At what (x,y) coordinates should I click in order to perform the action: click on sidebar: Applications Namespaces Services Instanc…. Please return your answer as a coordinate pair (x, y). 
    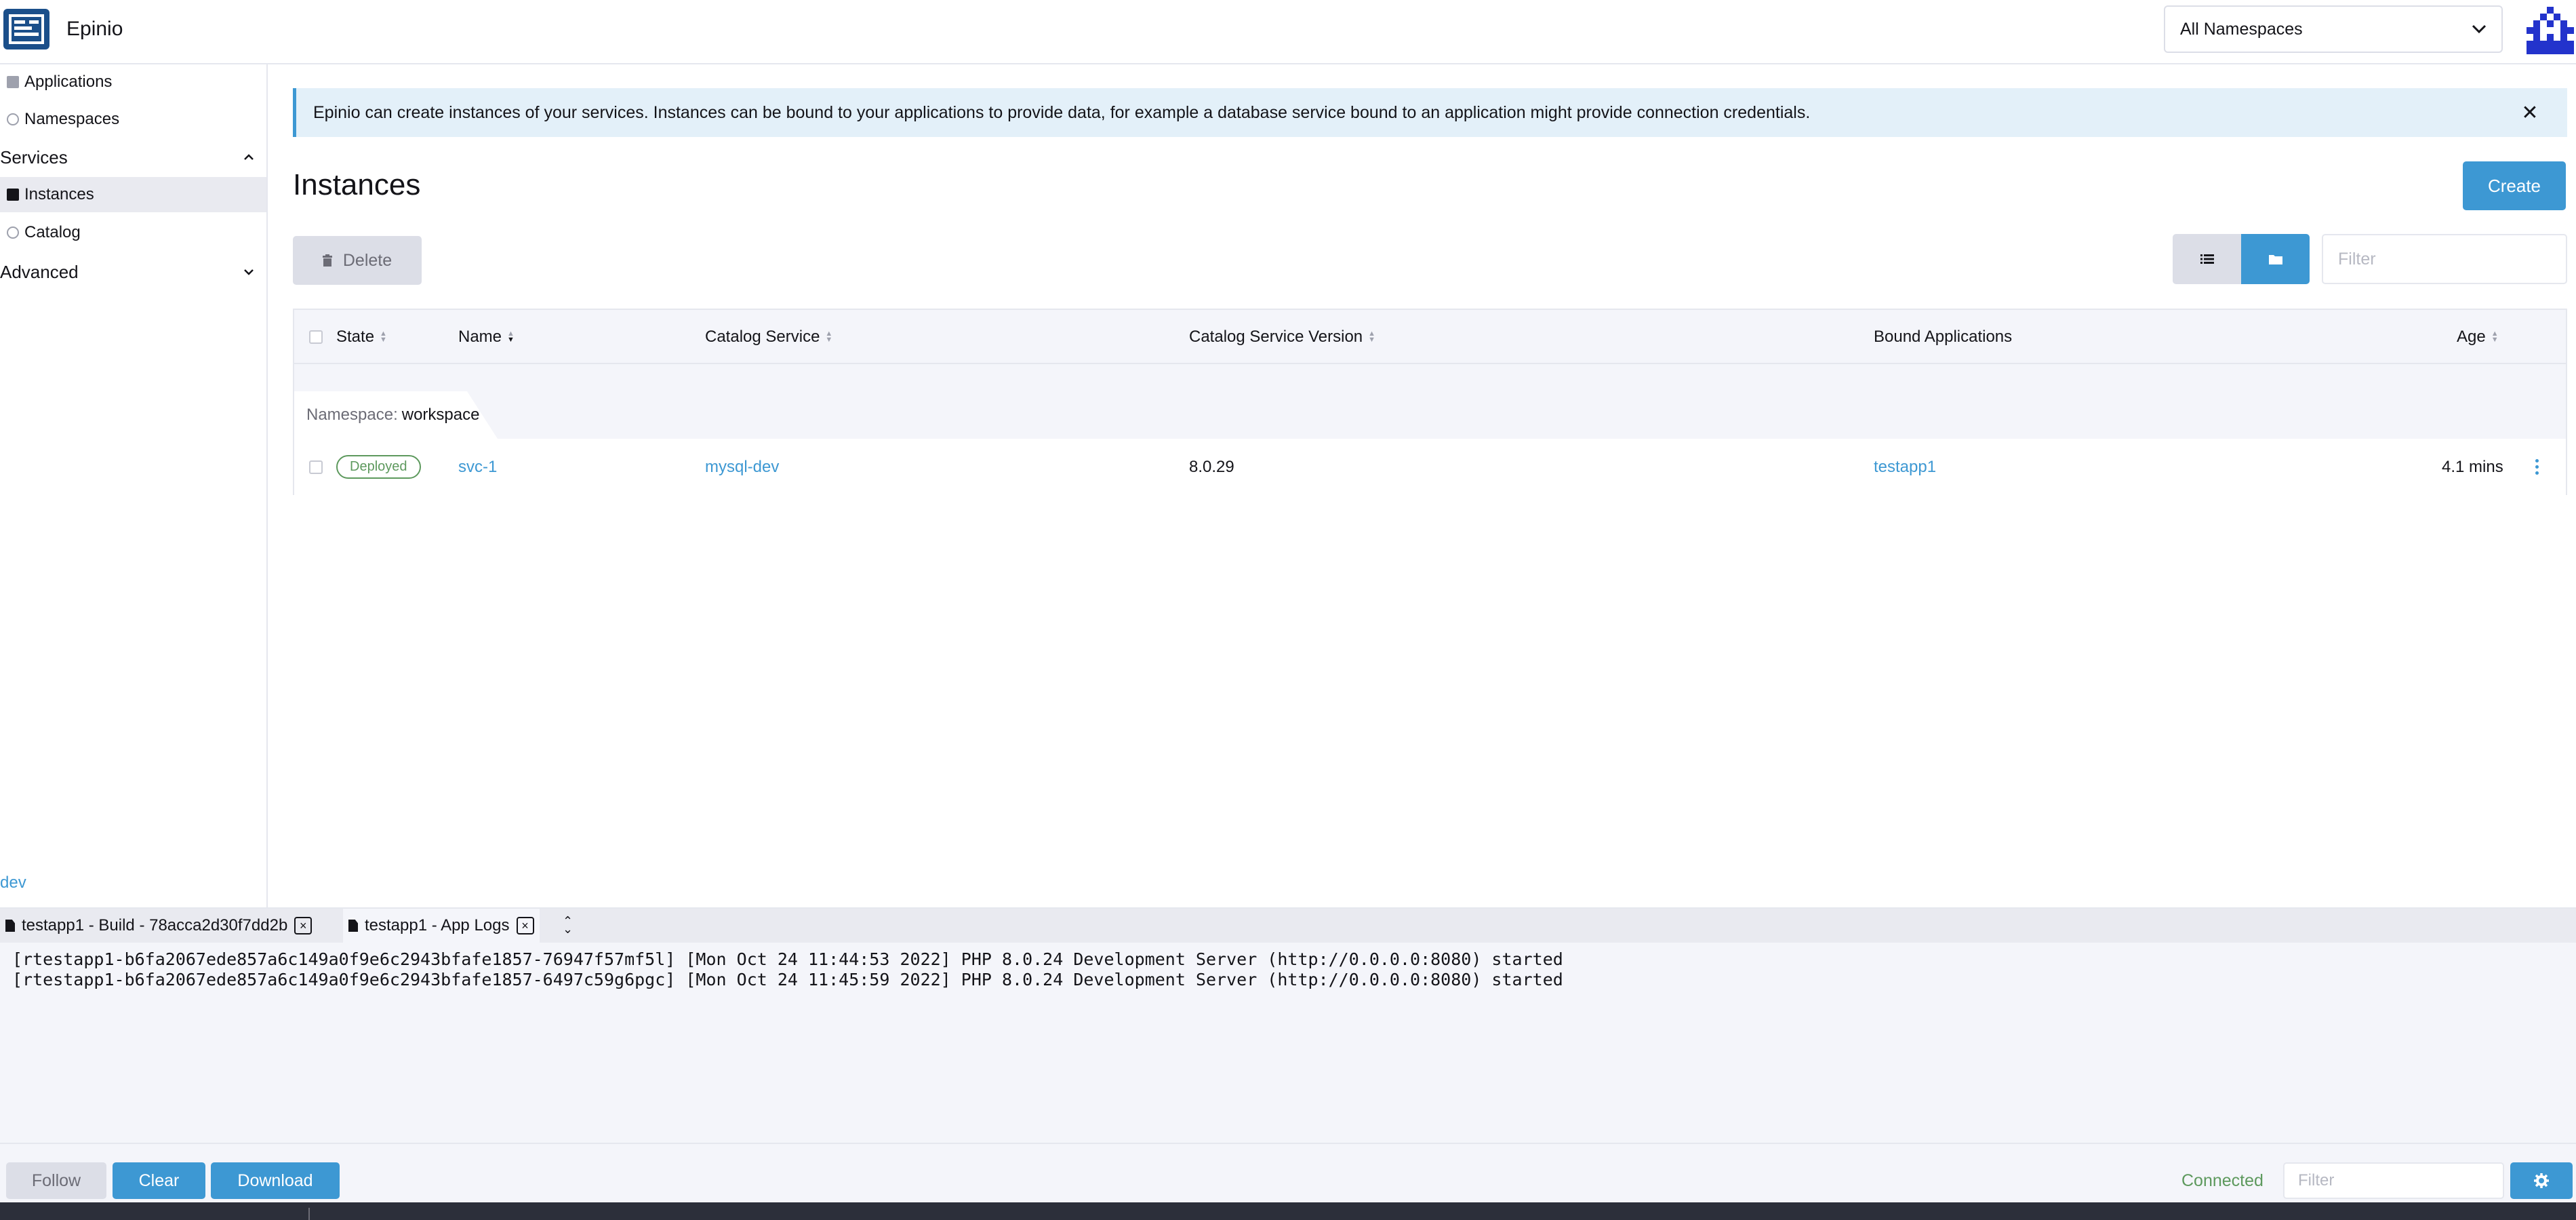
    Looking at the image, I should click on (134, 486).